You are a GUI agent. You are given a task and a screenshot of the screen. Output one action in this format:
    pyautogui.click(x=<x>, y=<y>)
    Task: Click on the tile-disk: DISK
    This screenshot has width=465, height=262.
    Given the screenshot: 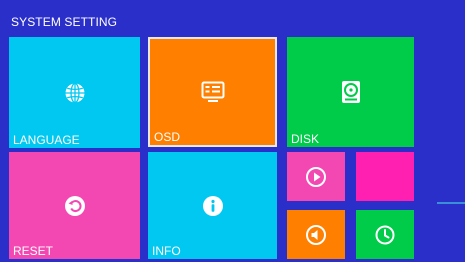 What is the action you would take?
    pyautogui.click(x=350, y=92)
    